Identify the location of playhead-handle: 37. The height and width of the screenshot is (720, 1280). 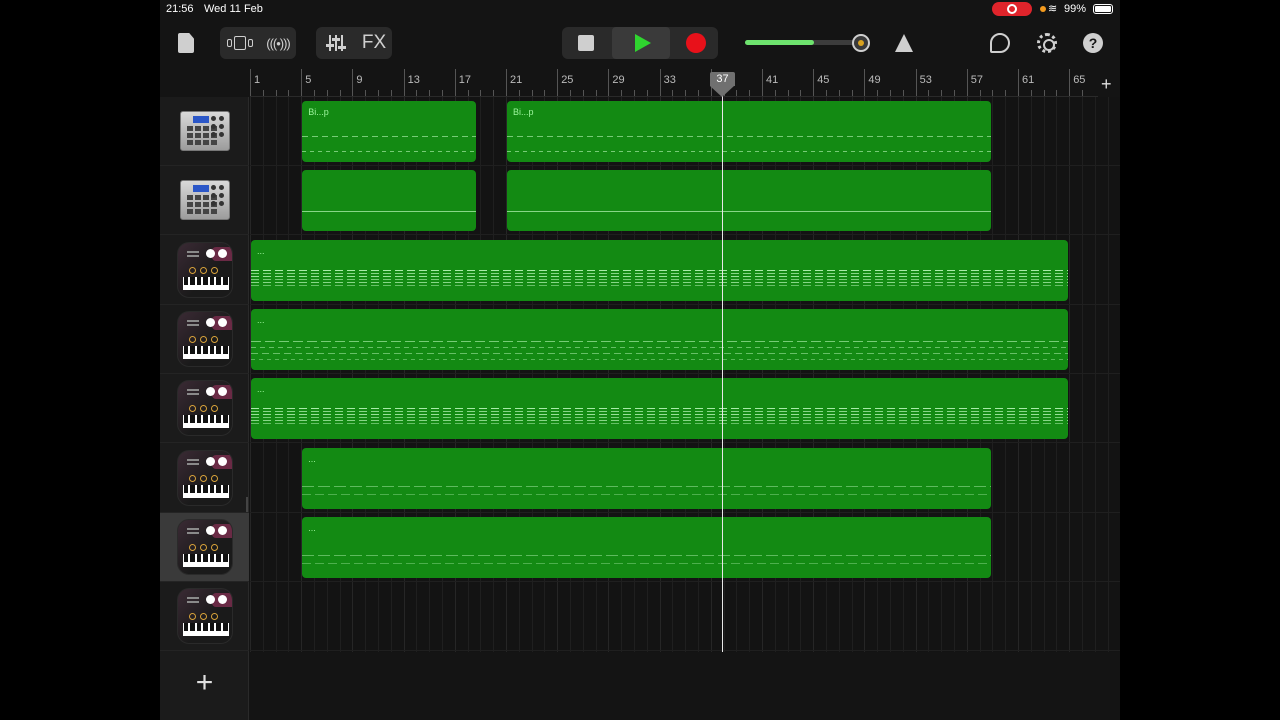
(722, 85).